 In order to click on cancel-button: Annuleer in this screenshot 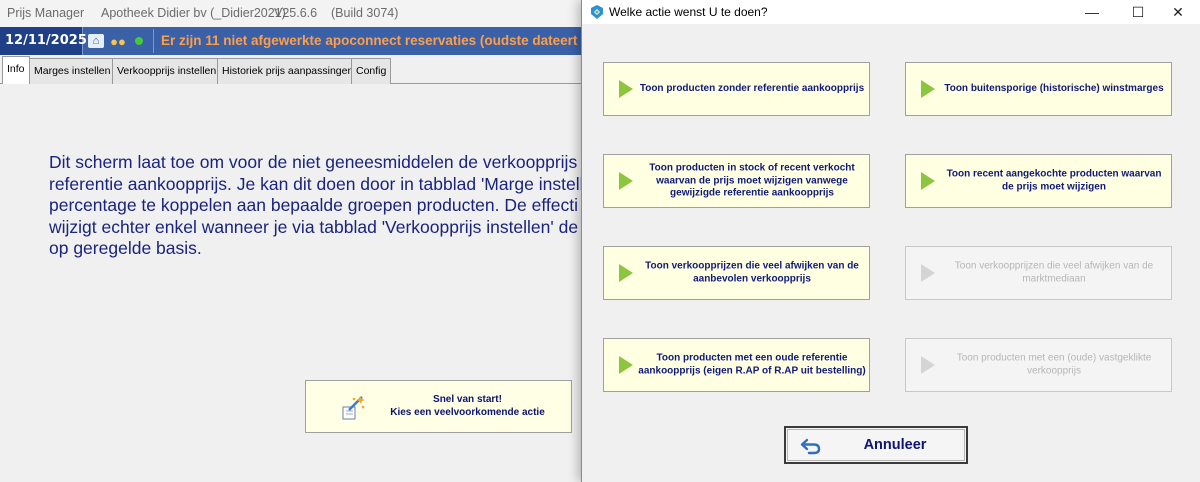, I will do `click(876, 445)`.